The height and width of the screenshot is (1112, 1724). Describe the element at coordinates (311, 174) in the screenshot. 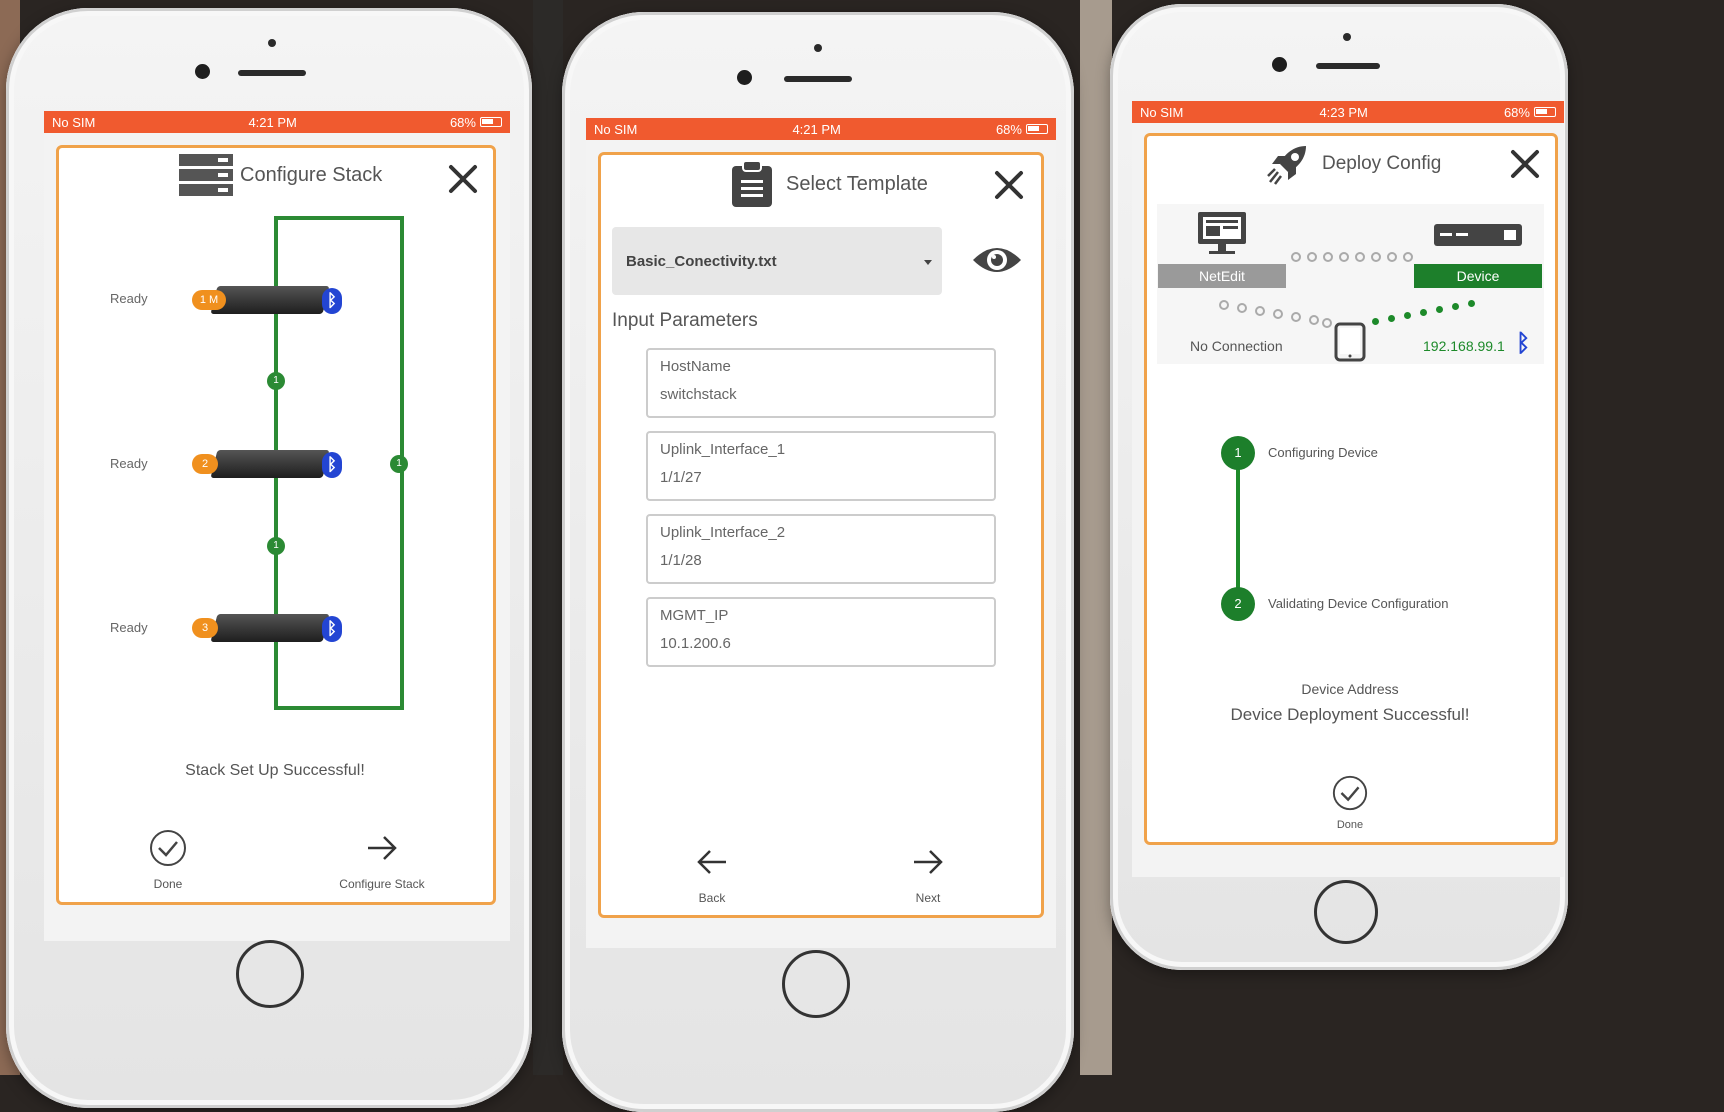

I see `page-title: Configure Stack` at that location.